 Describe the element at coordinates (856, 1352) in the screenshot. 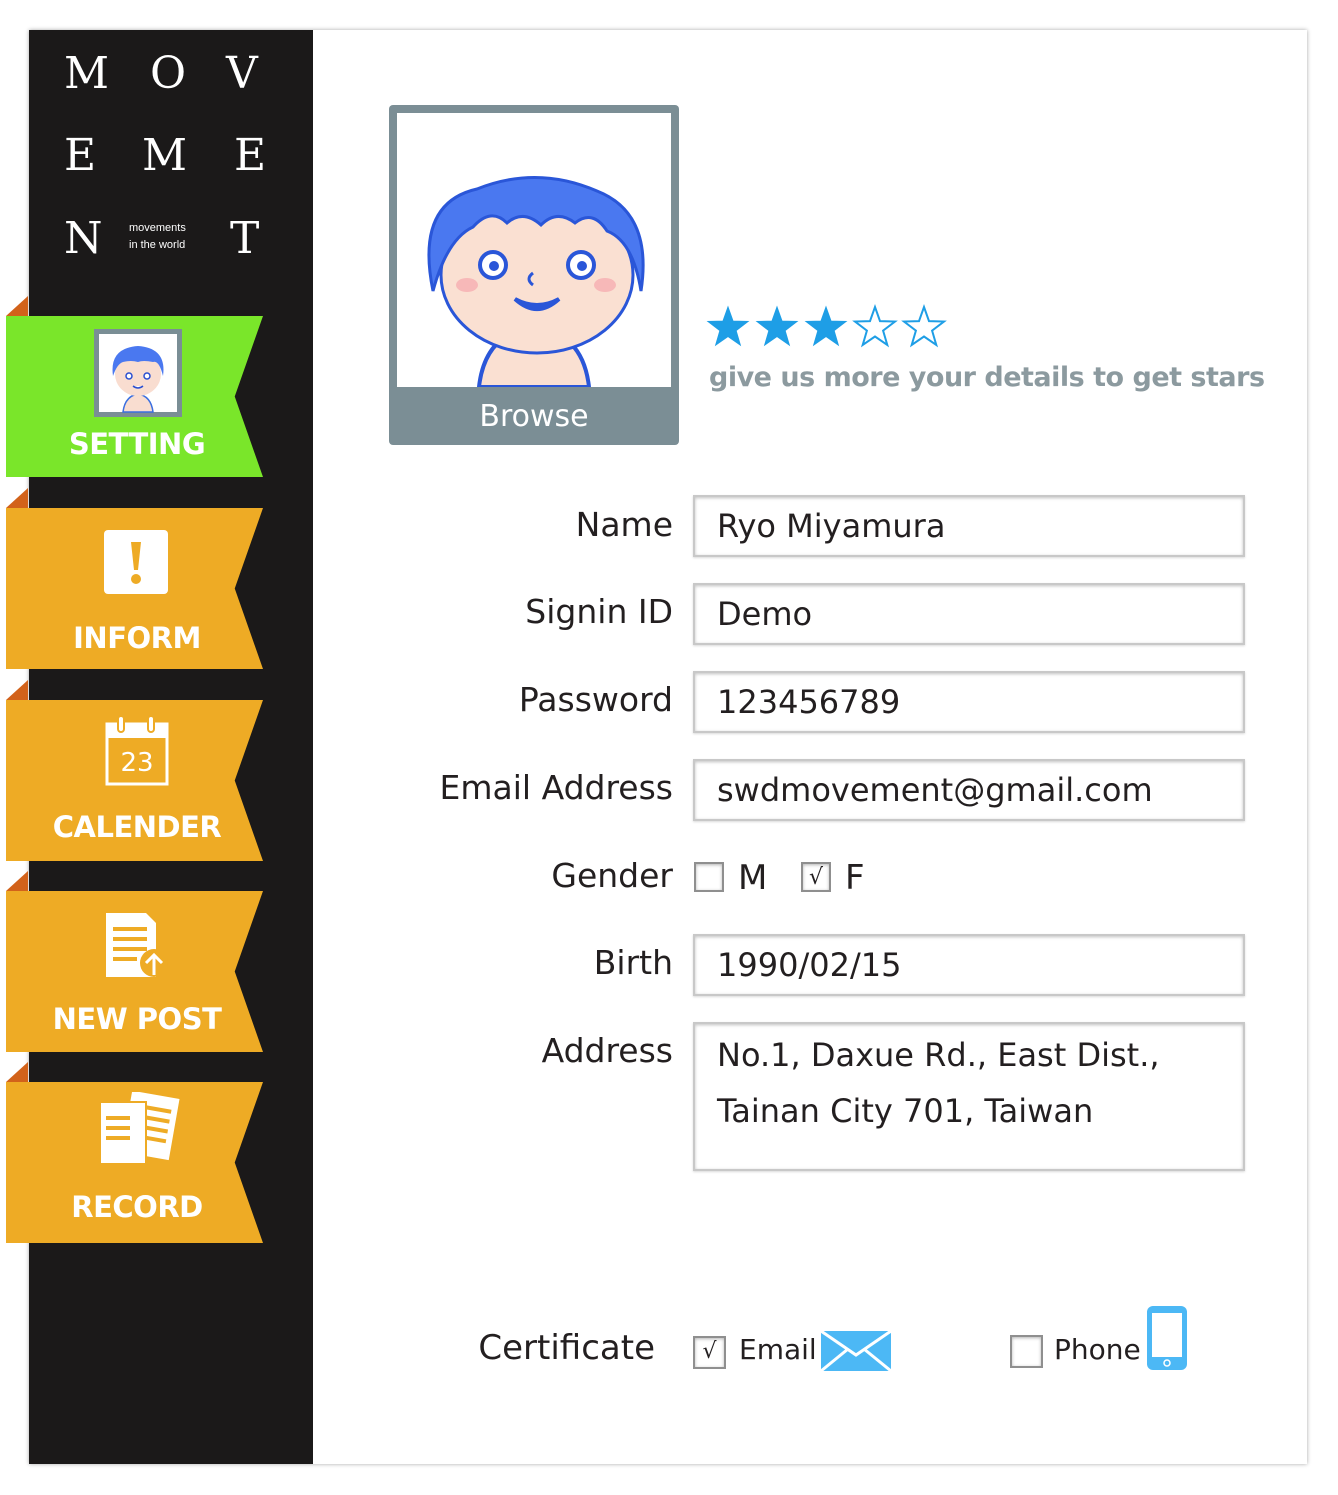

I see `envelope-icon` at that location.